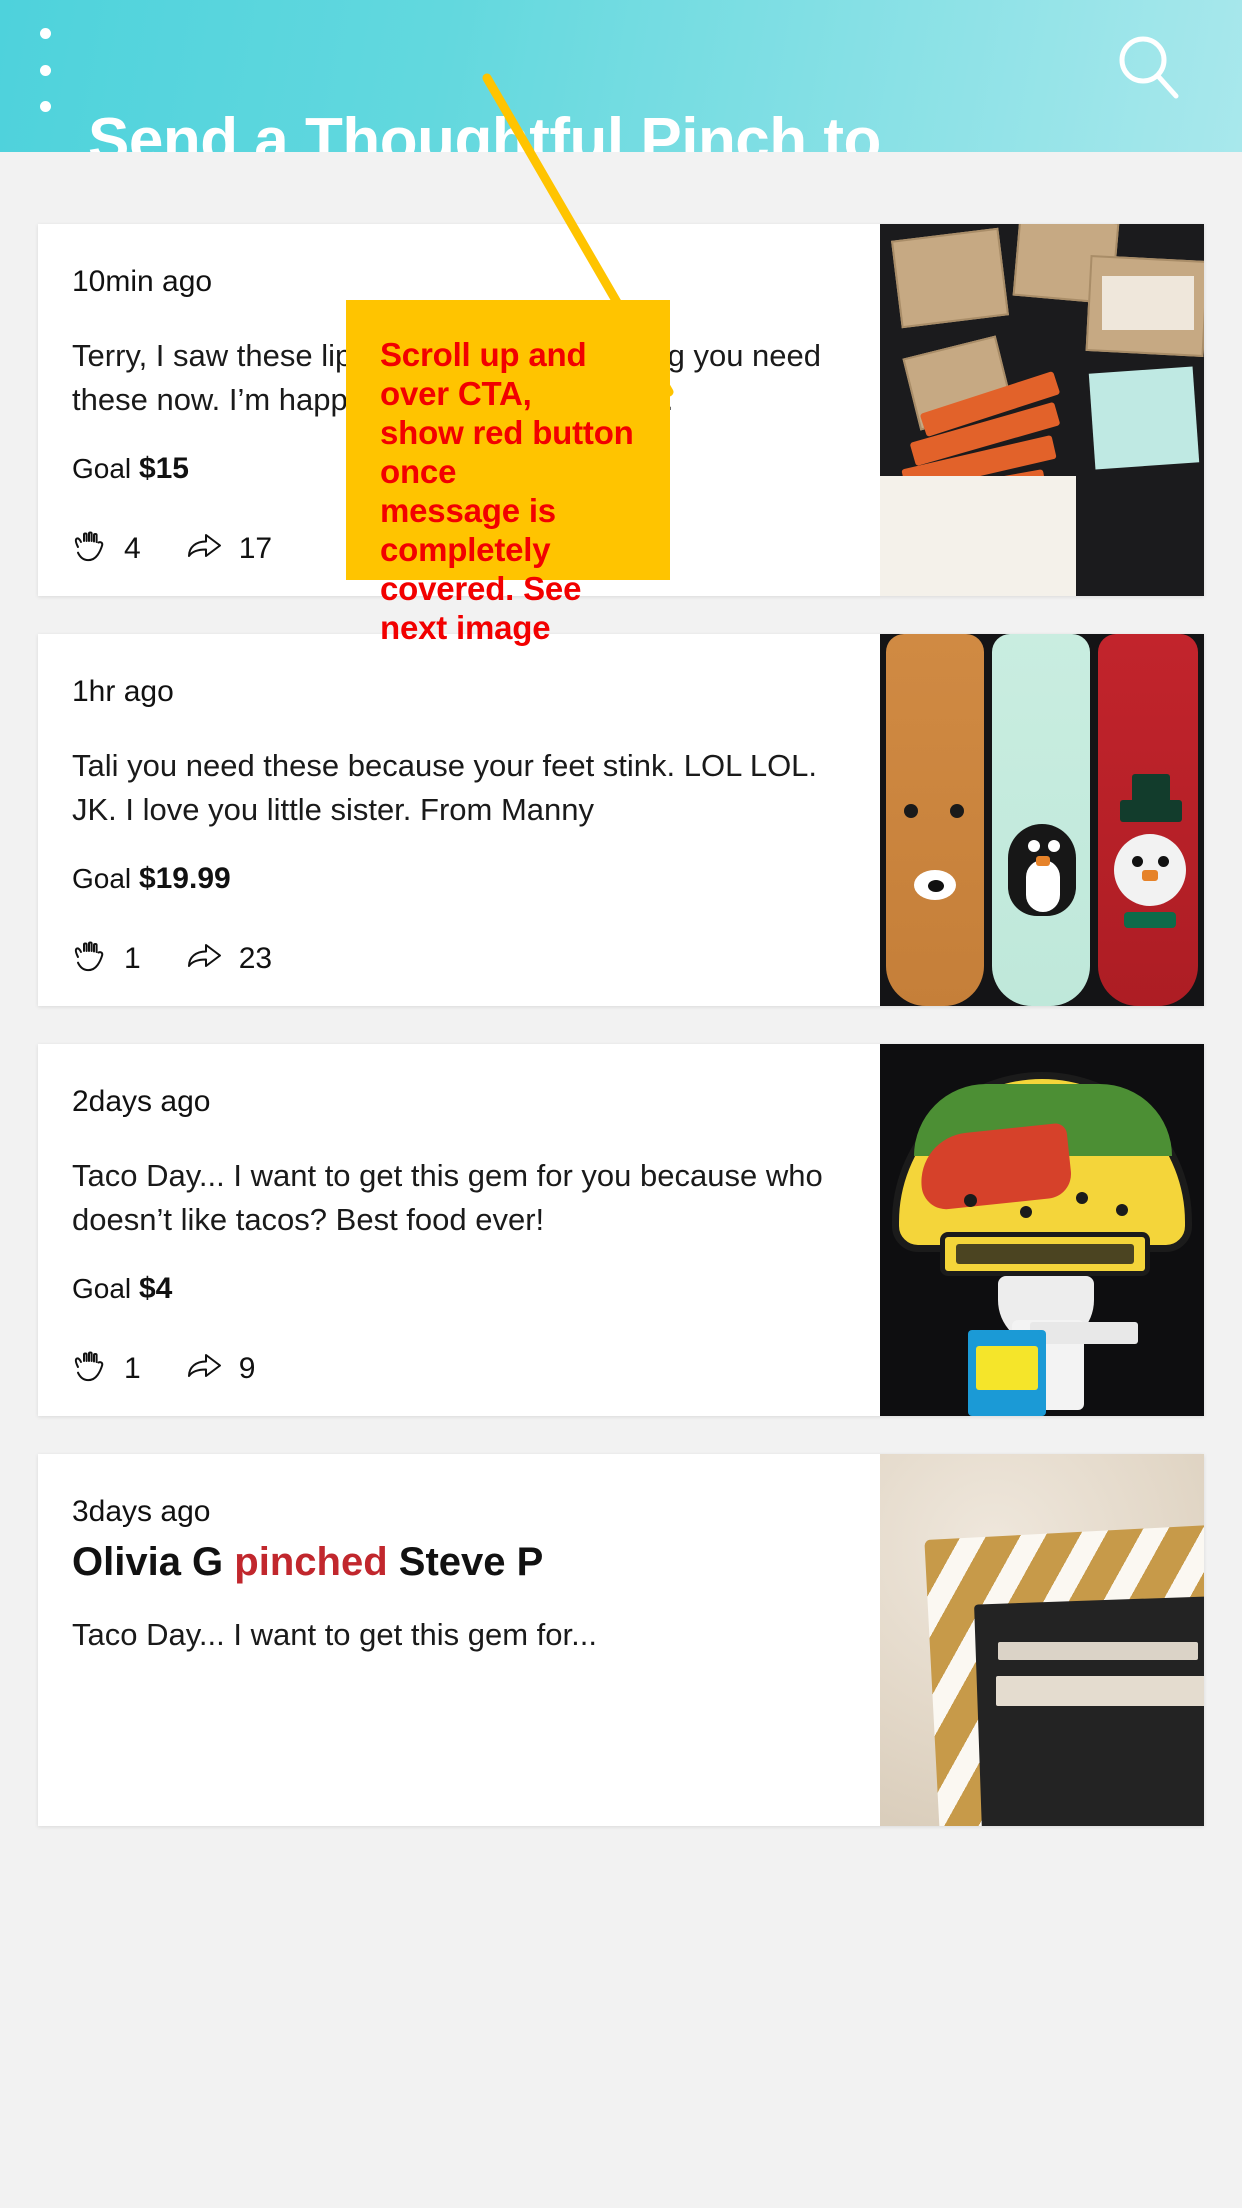 Image resolution: width=1242 pixels, height=2208 pixels. Describe the element at coordinates (311, 1562) in the screenshot. I see `card-verb: pinched` at that location.